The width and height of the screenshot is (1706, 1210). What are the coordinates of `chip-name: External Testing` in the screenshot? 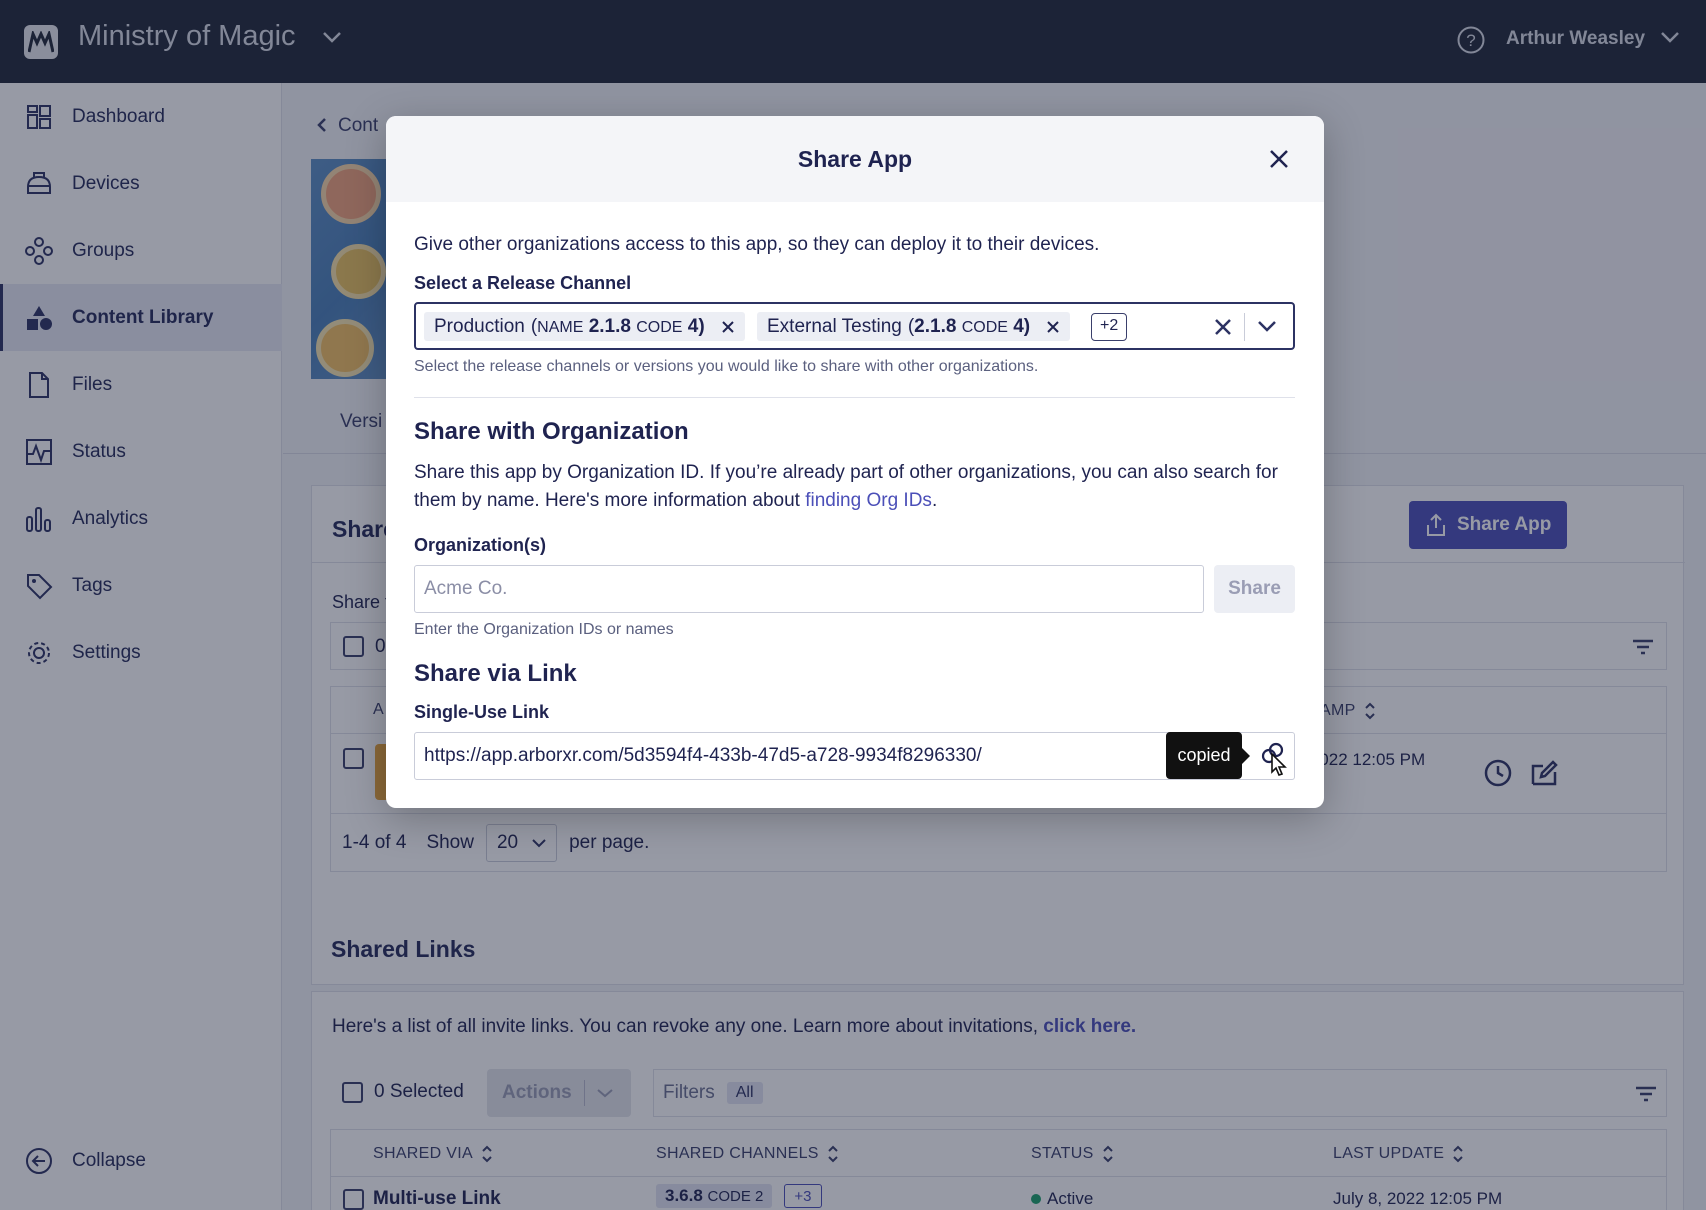 It's located at (834, 326).